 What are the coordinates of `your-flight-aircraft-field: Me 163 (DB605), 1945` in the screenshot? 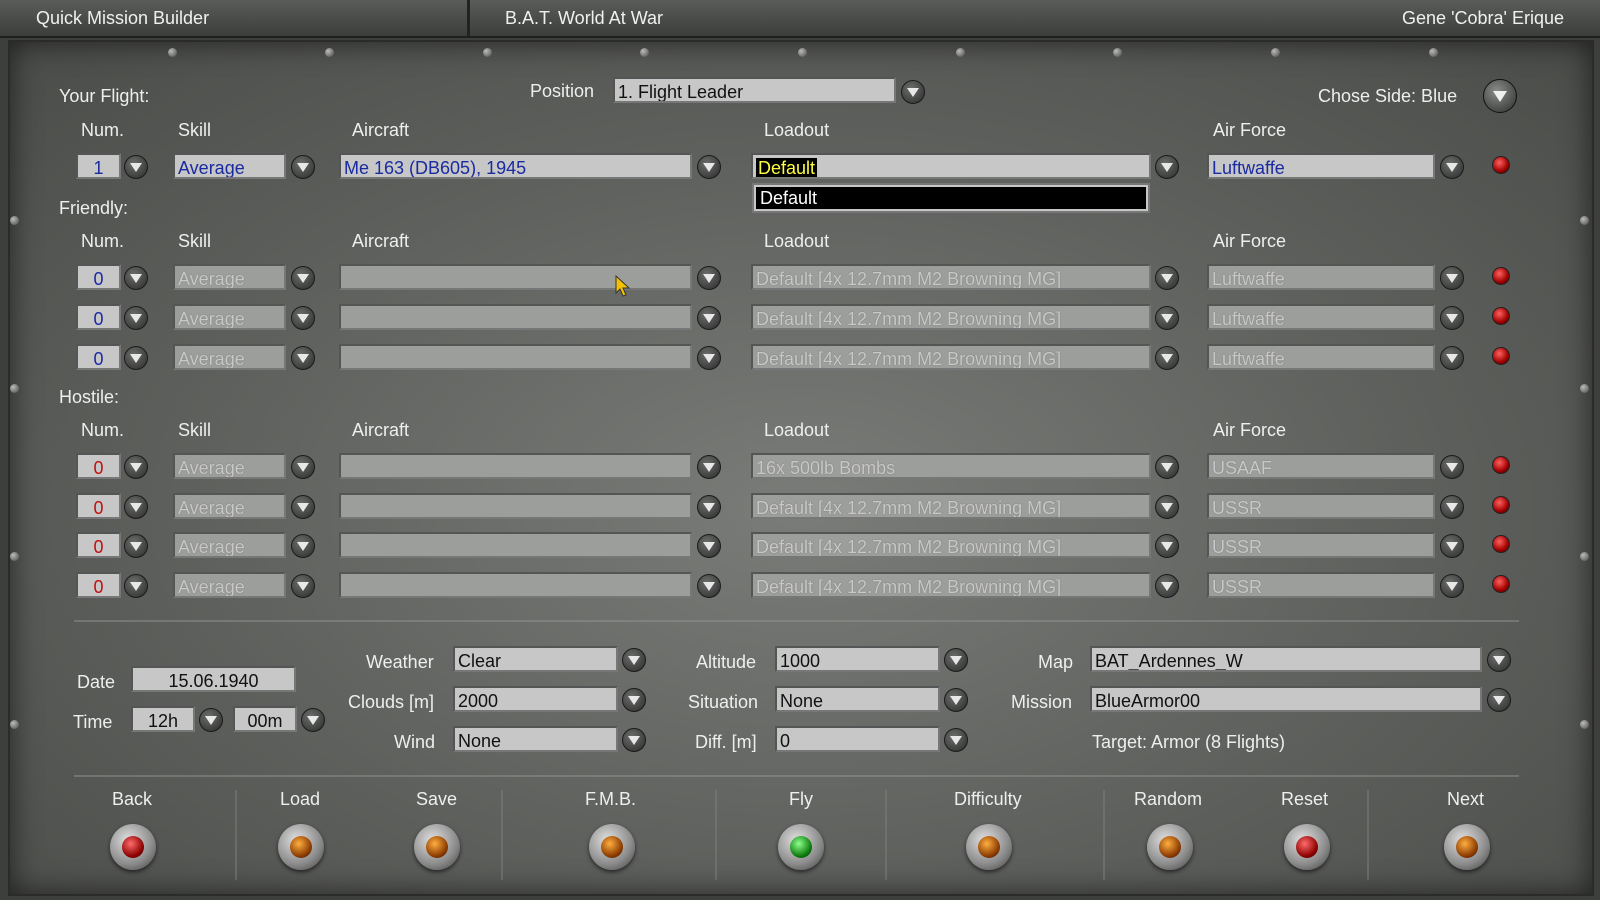 It's located at (515, 166).